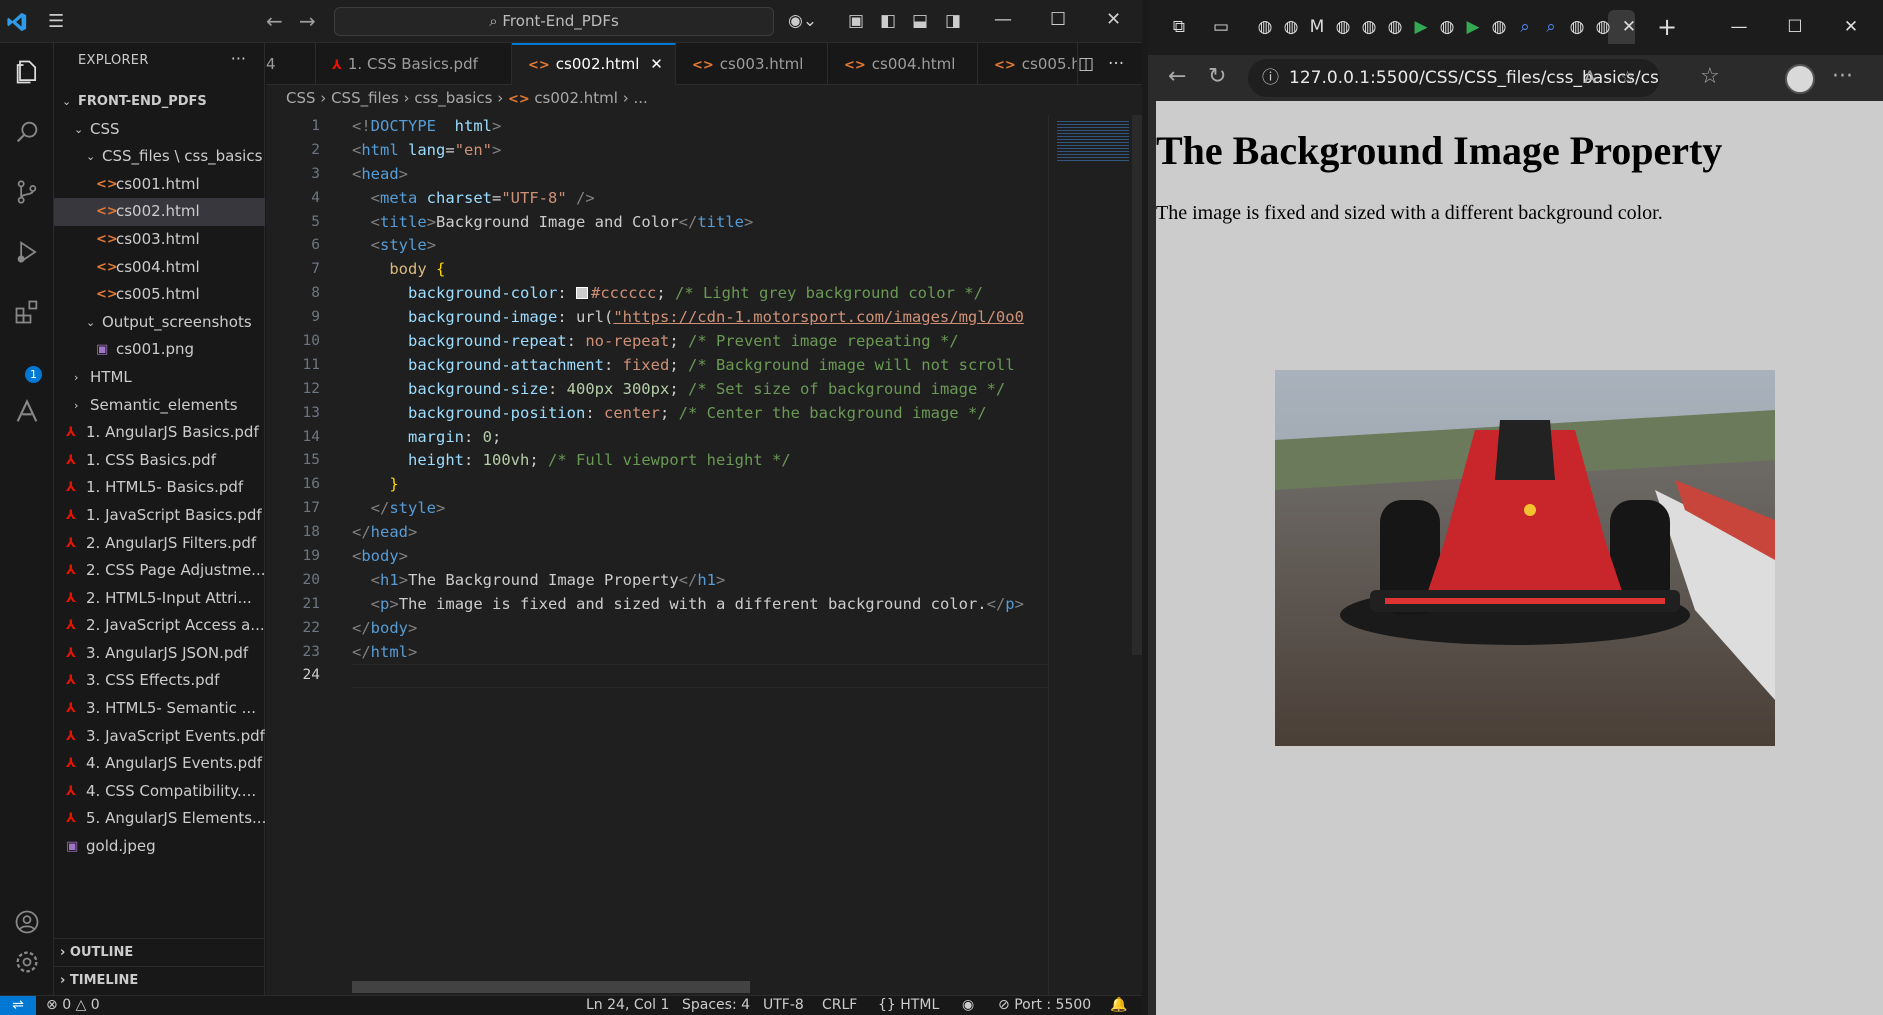 This screenshot has width=1883, height=1015. What do you see at coordinates (414, 64) in the screenshot?
I see `editor-tab: ⅄ 1. CSS Basics.pdf` at bounding box center [414, 64].